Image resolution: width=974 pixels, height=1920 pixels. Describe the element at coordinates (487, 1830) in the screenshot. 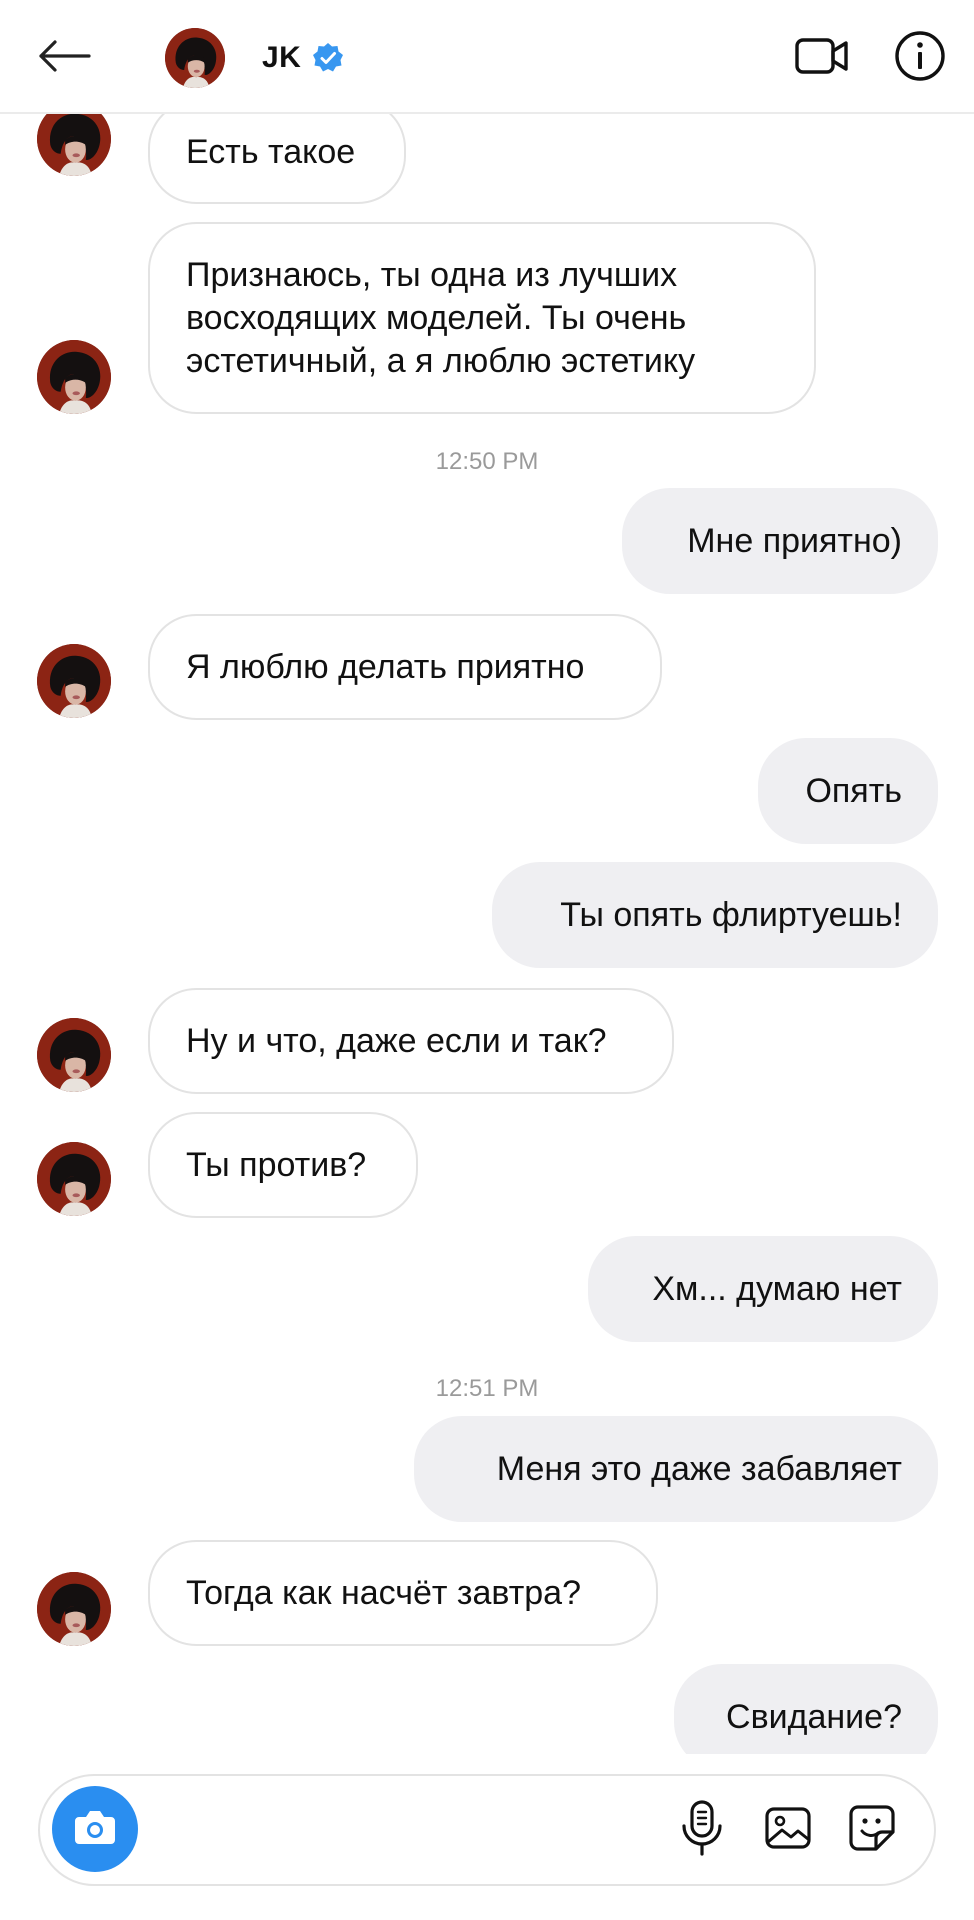

I see `message-composer` at that location.